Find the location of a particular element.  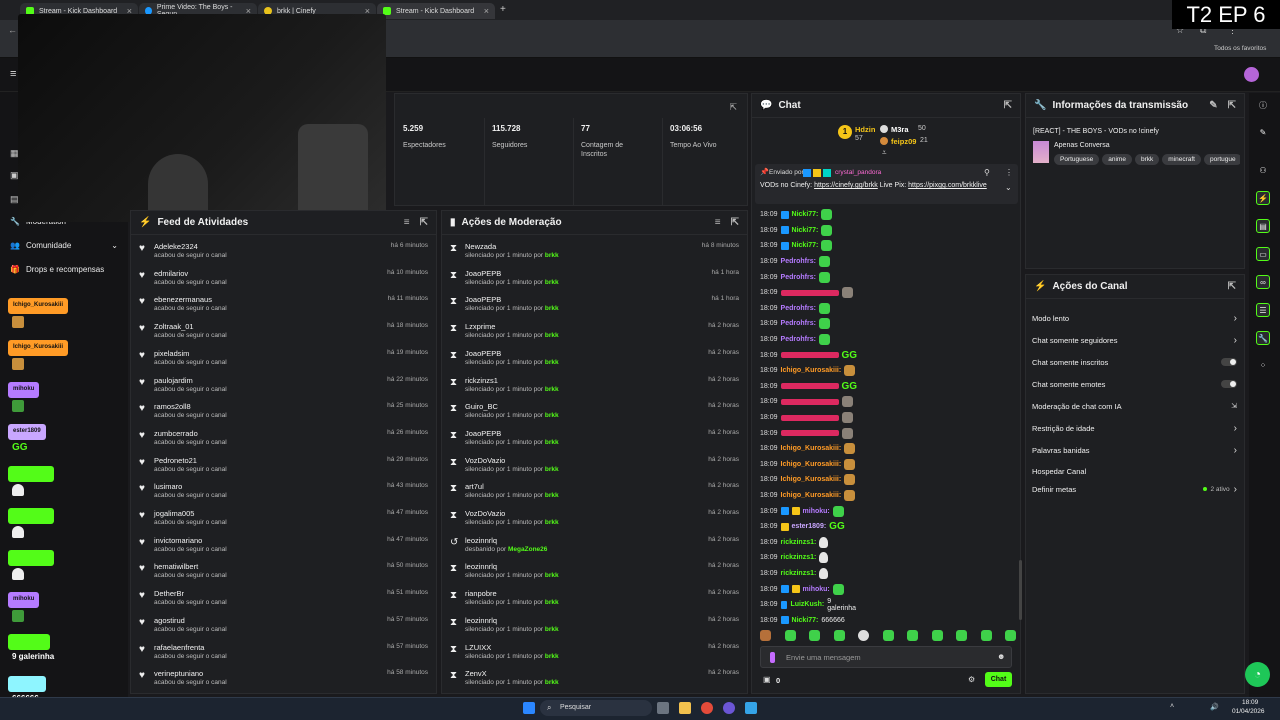

channel-action-7: Palavras banidas › is located at coordinates (1134, 450).